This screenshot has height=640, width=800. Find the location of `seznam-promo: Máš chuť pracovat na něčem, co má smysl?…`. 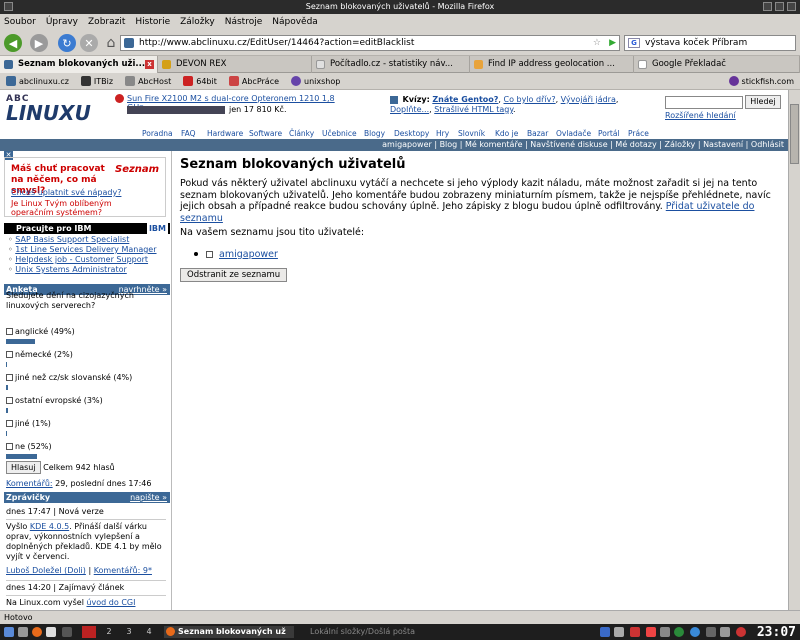

seznam-promo: Máš chuť pracovat na něčem, co má smysl?… is located at coordinates (85, 187).